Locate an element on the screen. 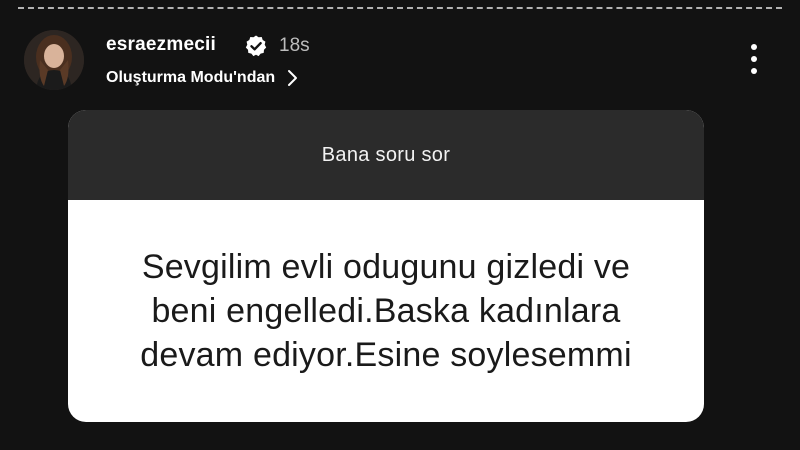 Image resolution: width=800 pixels, height=450 pixels. chevron-right-icon is located at coordinates (293, 78).